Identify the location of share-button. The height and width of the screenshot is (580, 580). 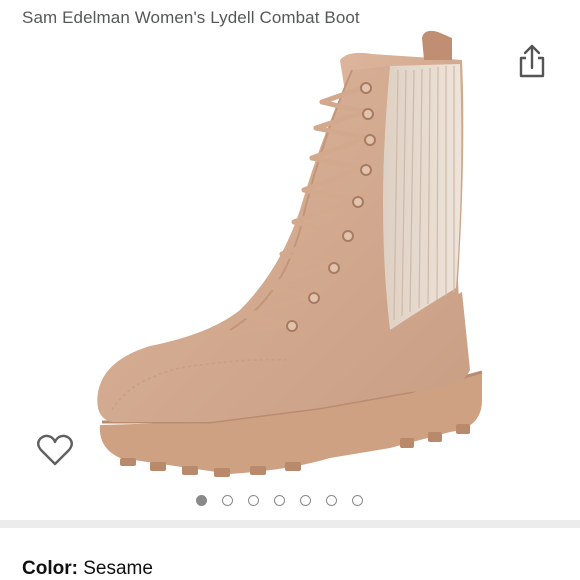
(532, 61).